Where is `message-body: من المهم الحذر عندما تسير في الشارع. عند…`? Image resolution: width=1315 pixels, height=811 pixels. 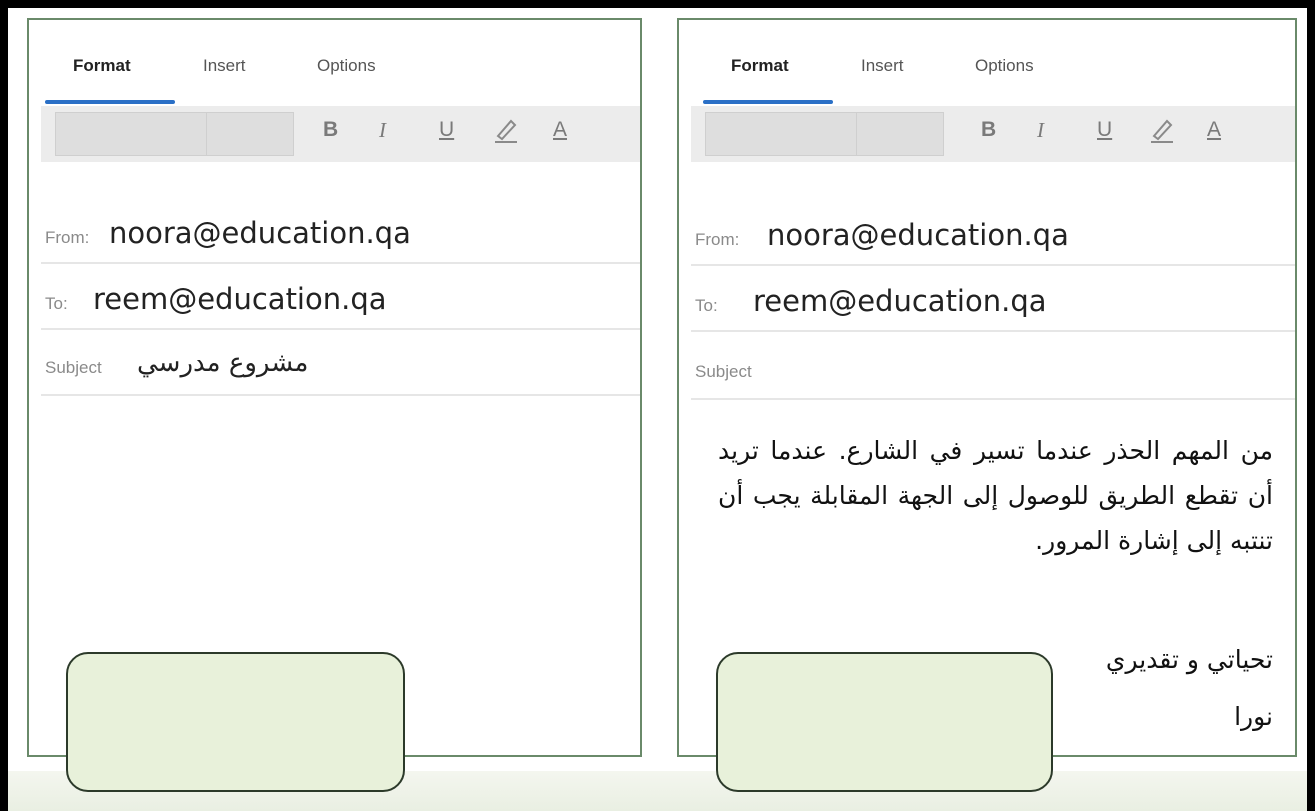 message-body: من المهم الحذر عندما تسير في الشارع. عند… is located at coordinates (995, 495).